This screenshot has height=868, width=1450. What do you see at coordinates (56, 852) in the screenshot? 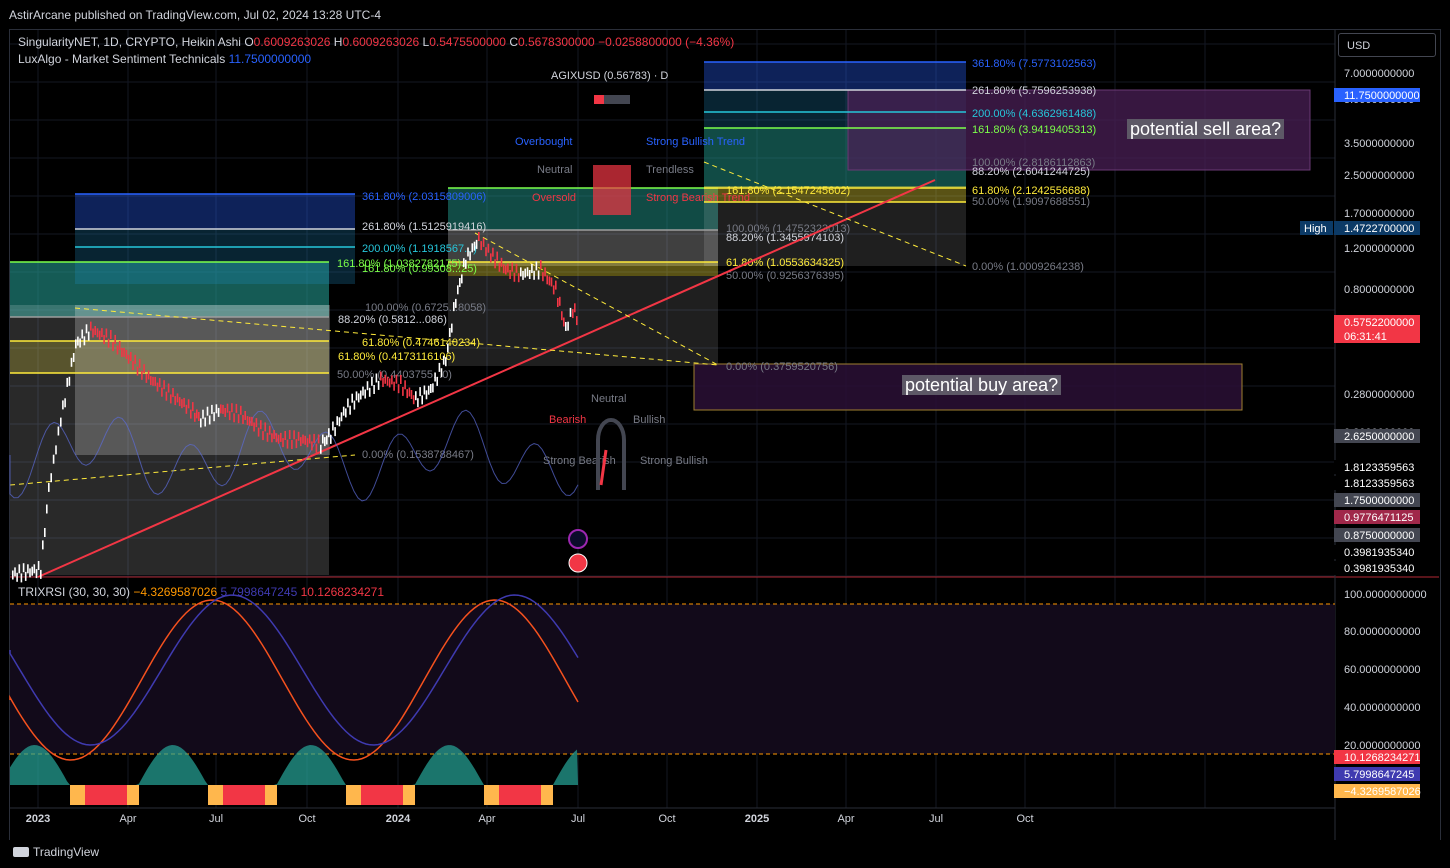
I see `tradingview-logo: TradingView` at bounding box center [56, 852].